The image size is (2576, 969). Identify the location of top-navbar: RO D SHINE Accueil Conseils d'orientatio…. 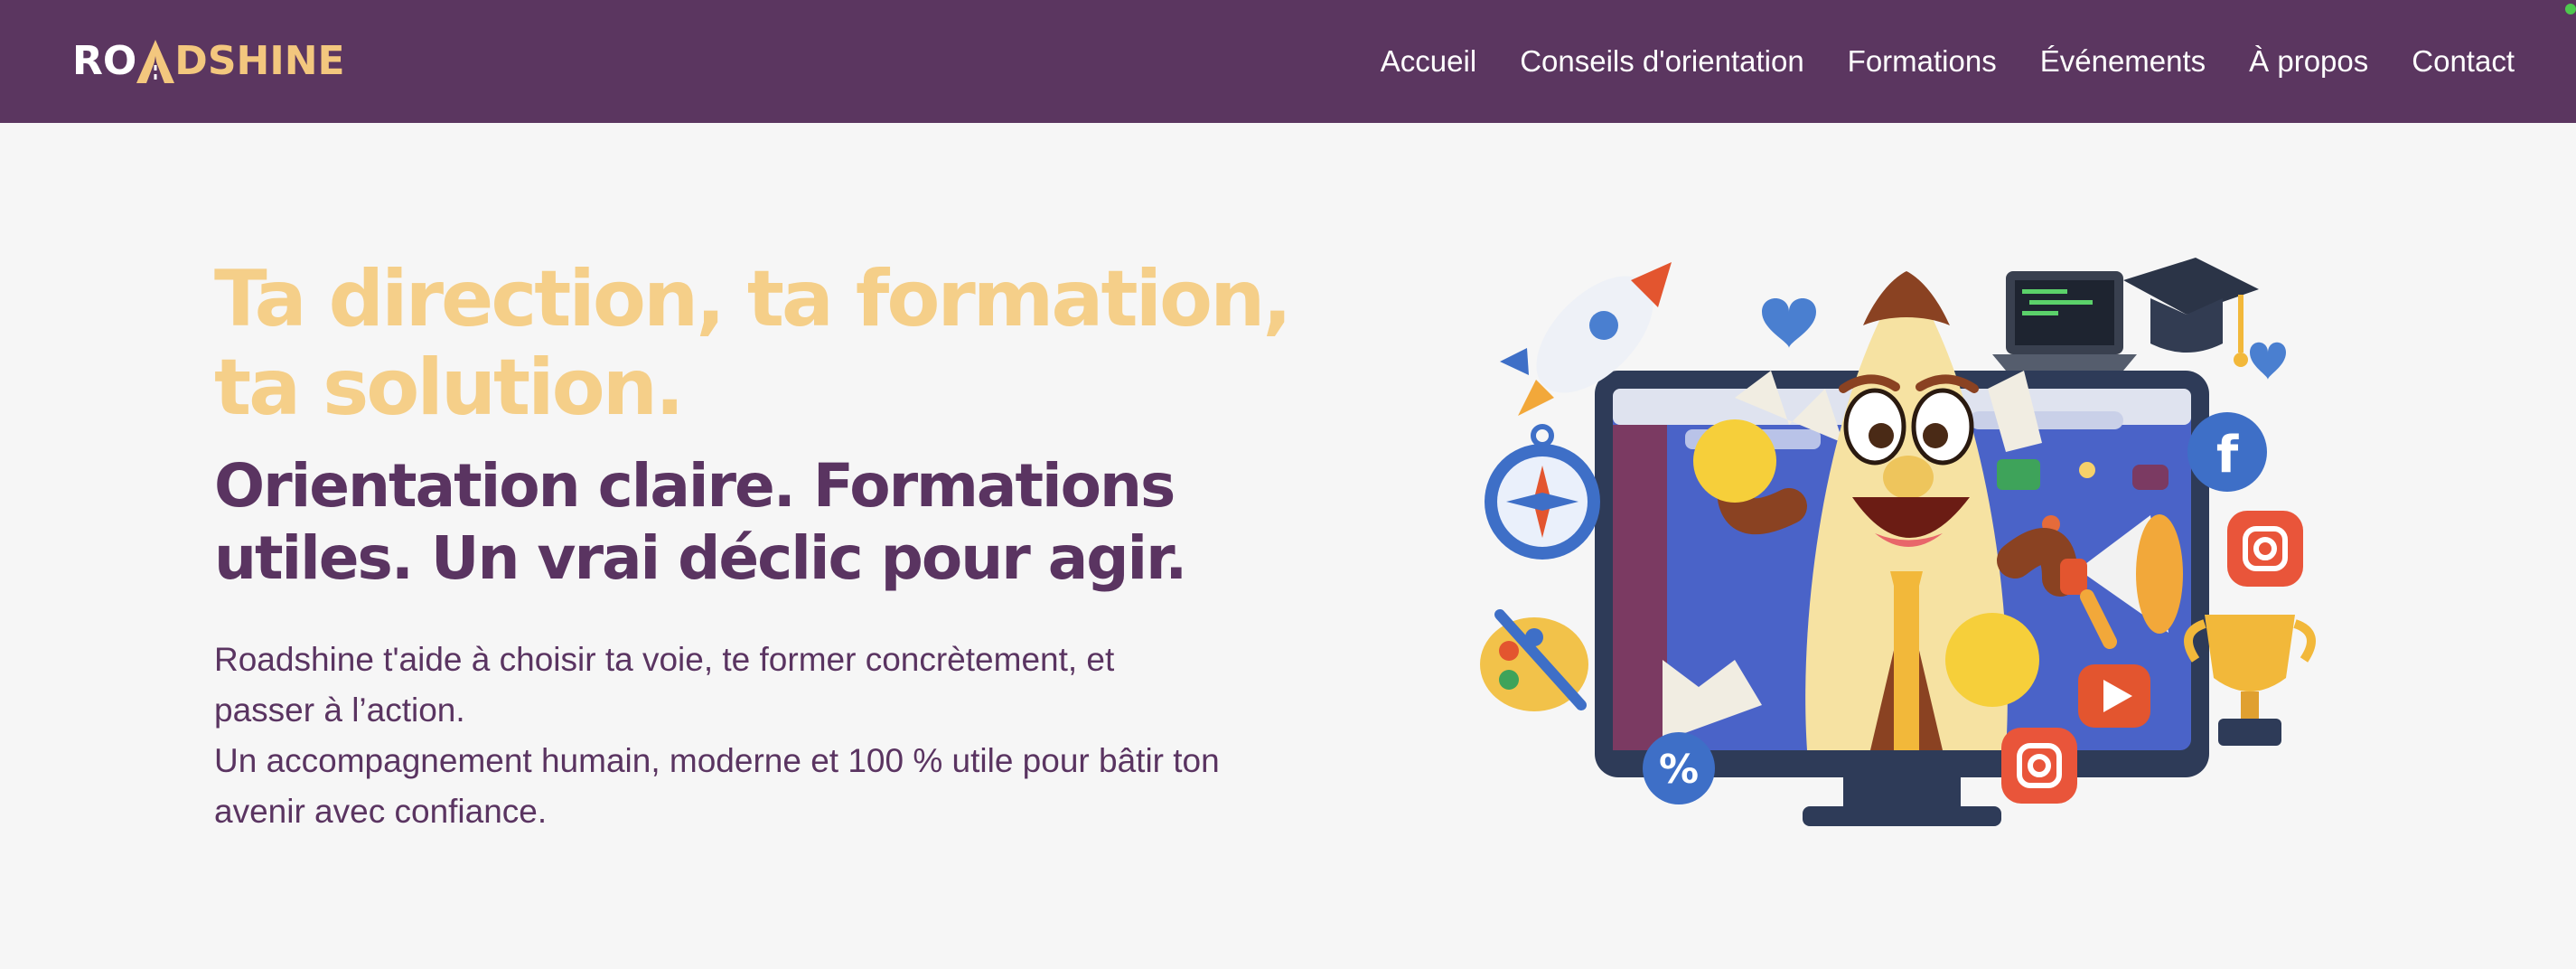
(1288, 61).